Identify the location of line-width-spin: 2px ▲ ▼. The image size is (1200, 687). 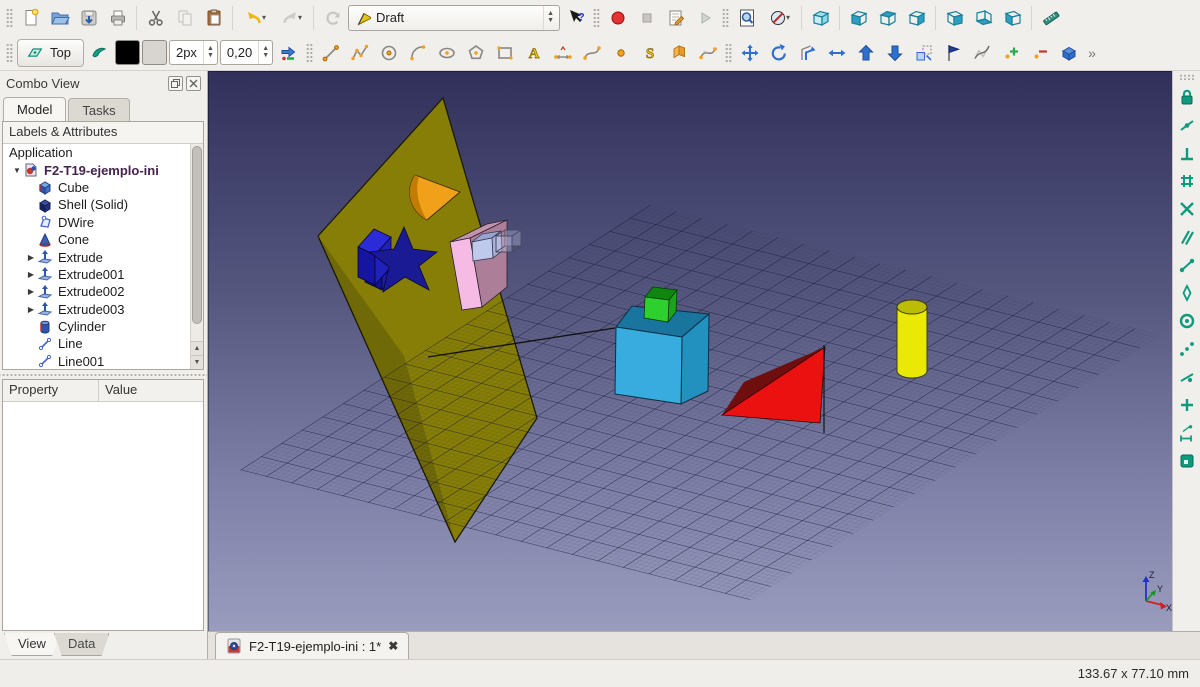
(193, 52).